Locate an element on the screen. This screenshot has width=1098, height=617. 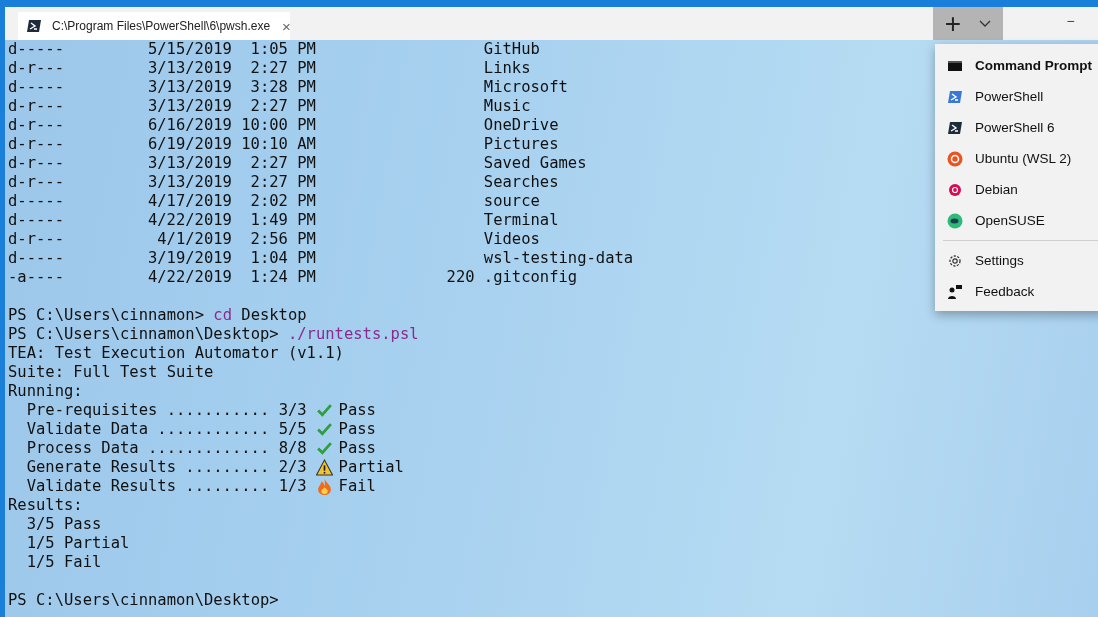
date-cell-text: 3/19/2019 is located at coordinates (189, 258).